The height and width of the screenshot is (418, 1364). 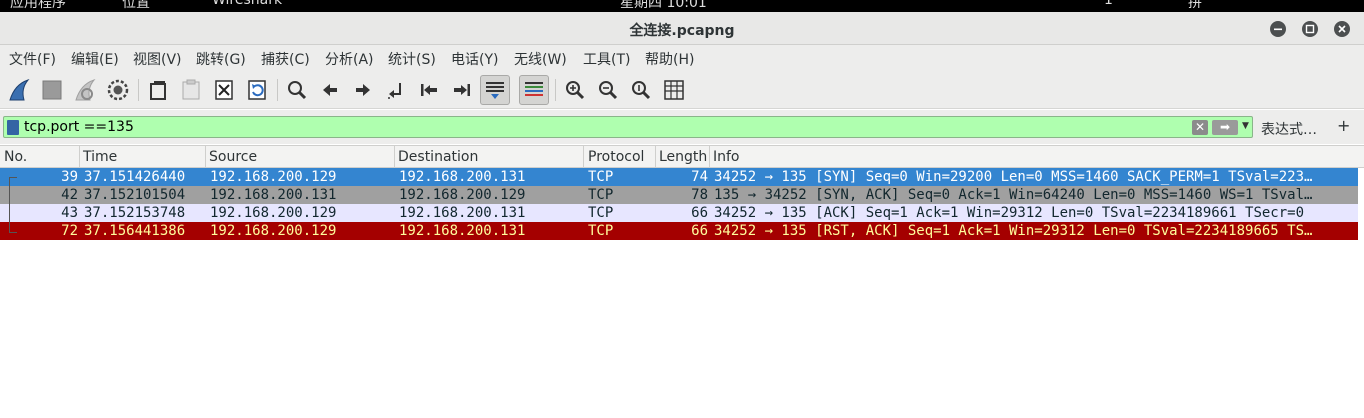 I want to click on find-packet-icon, so click(x=297, y=90).